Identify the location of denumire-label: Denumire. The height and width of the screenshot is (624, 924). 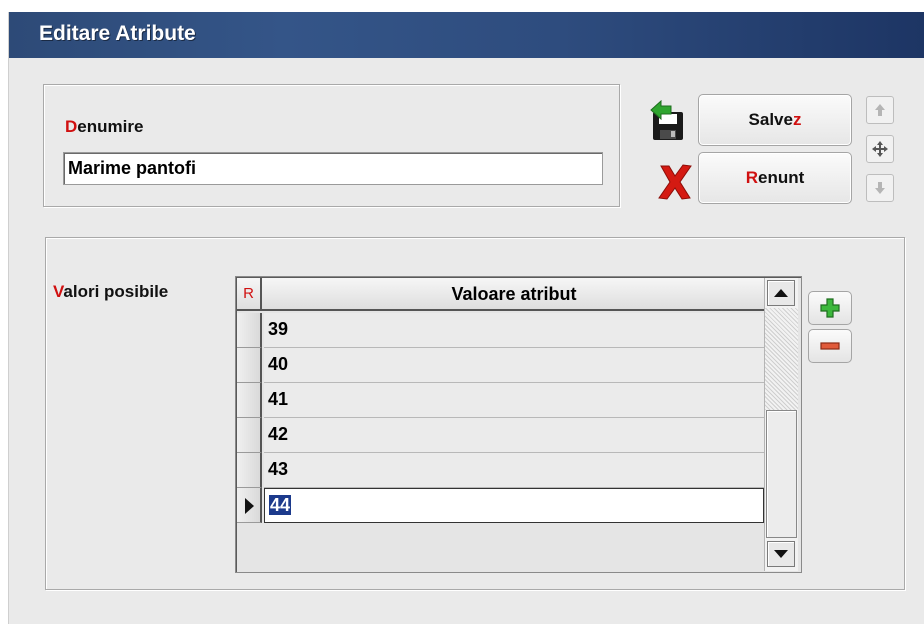
(104, 127).